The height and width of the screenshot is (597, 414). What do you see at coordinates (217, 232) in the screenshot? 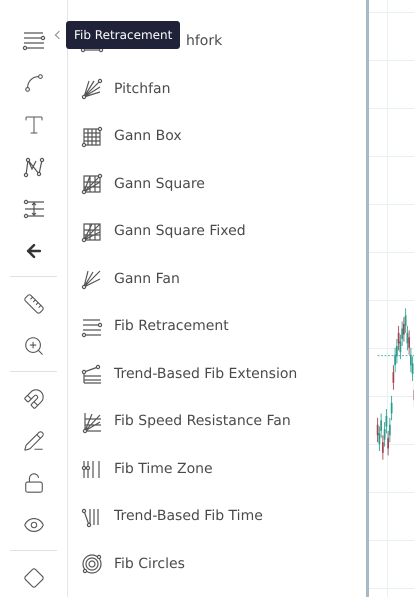
I see `menu-item: Gann Square Fixed` at bounding box center [217, 232].